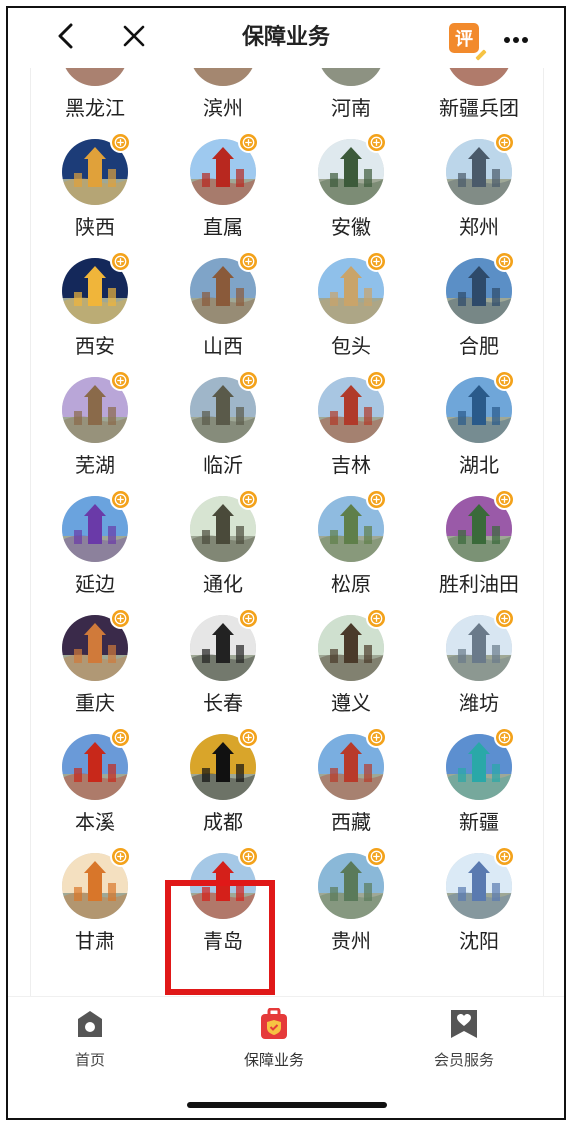  I want to click on service-item: 青岛, so click(223, 900).